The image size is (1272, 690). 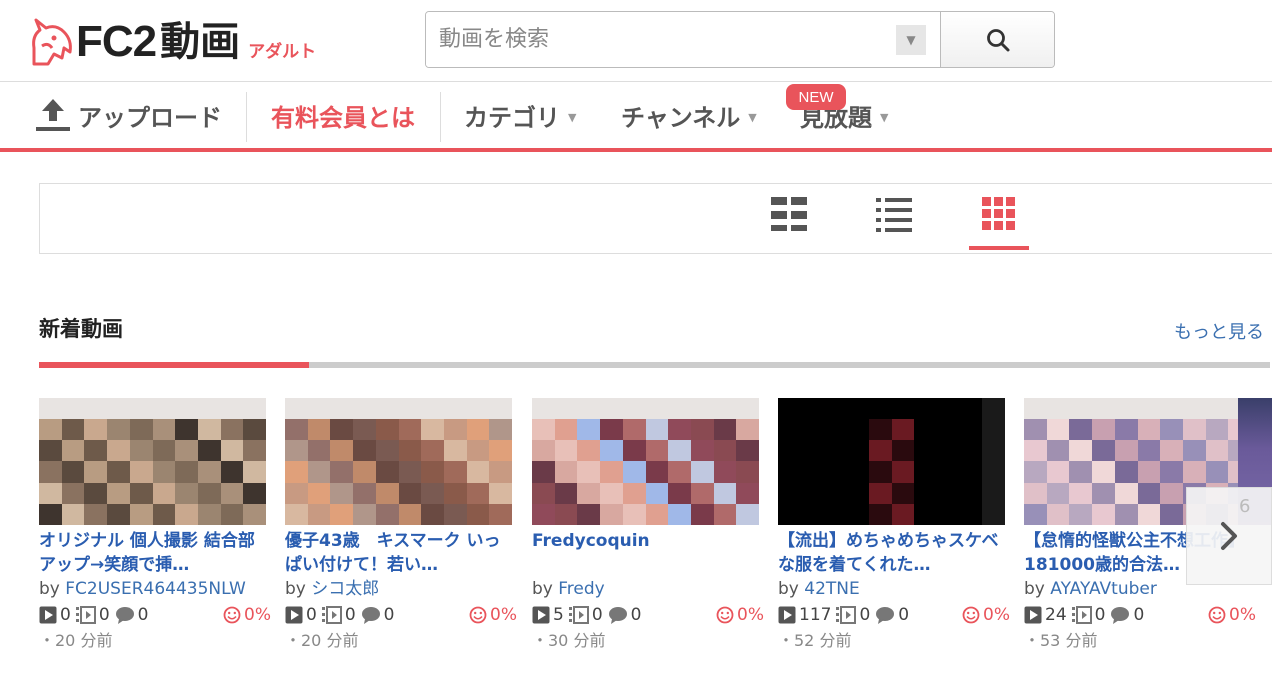 I want to click on video-stats: 24 0 0 0%, so click(x=1140, y=615).